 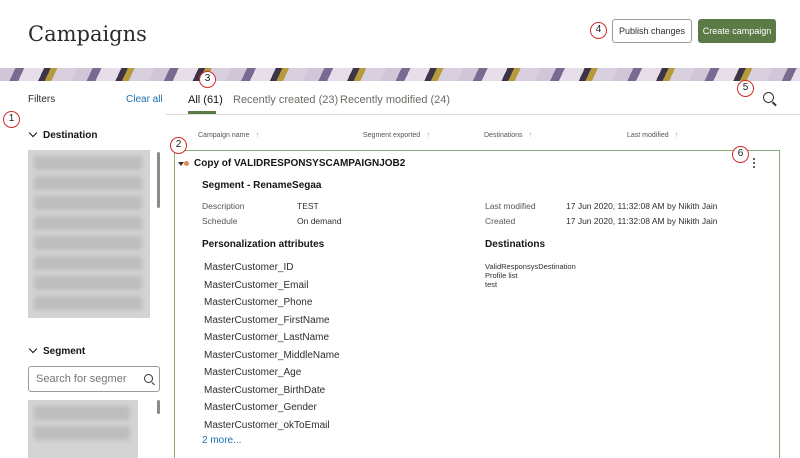 I want to click on publish-changes-button: Publish changes, so click(x=652, y=31).